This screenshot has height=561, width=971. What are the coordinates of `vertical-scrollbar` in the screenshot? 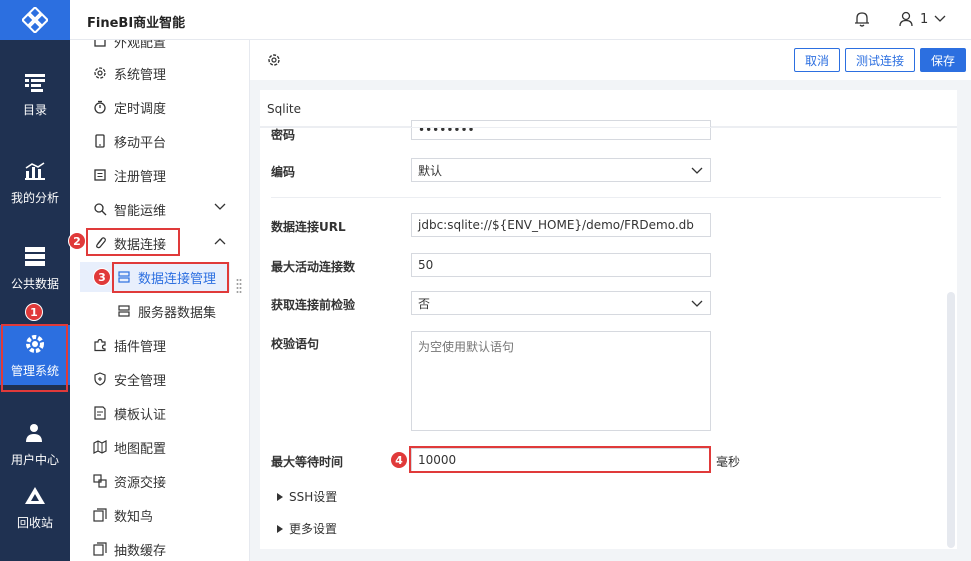 It's located at (951, 420).